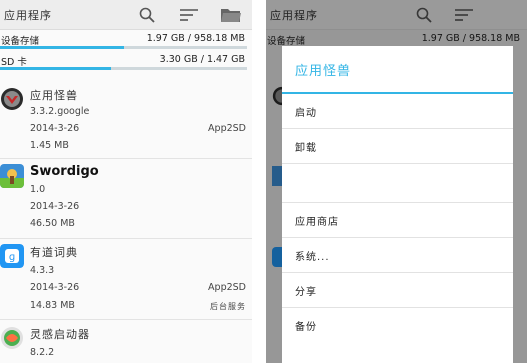 This screenshot has width=527, height=363. Describe the element at coordinates (42, 270) in the screenshot. I see `app-version: 4.3.3` at that location.